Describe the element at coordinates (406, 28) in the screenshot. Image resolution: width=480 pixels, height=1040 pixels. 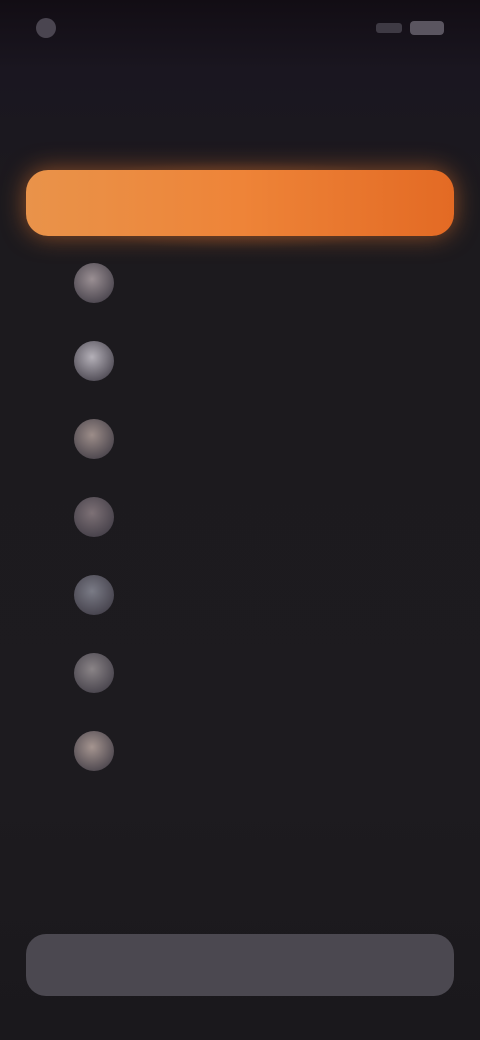
I see `status-right` at that location.